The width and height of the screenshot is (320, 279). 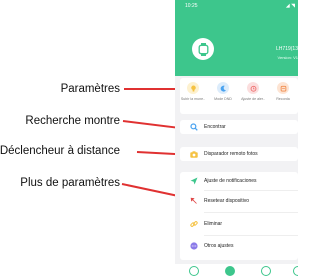 I want to click on menu-item-label: Ajuste de notificaciones, so click(x=230, y=181).